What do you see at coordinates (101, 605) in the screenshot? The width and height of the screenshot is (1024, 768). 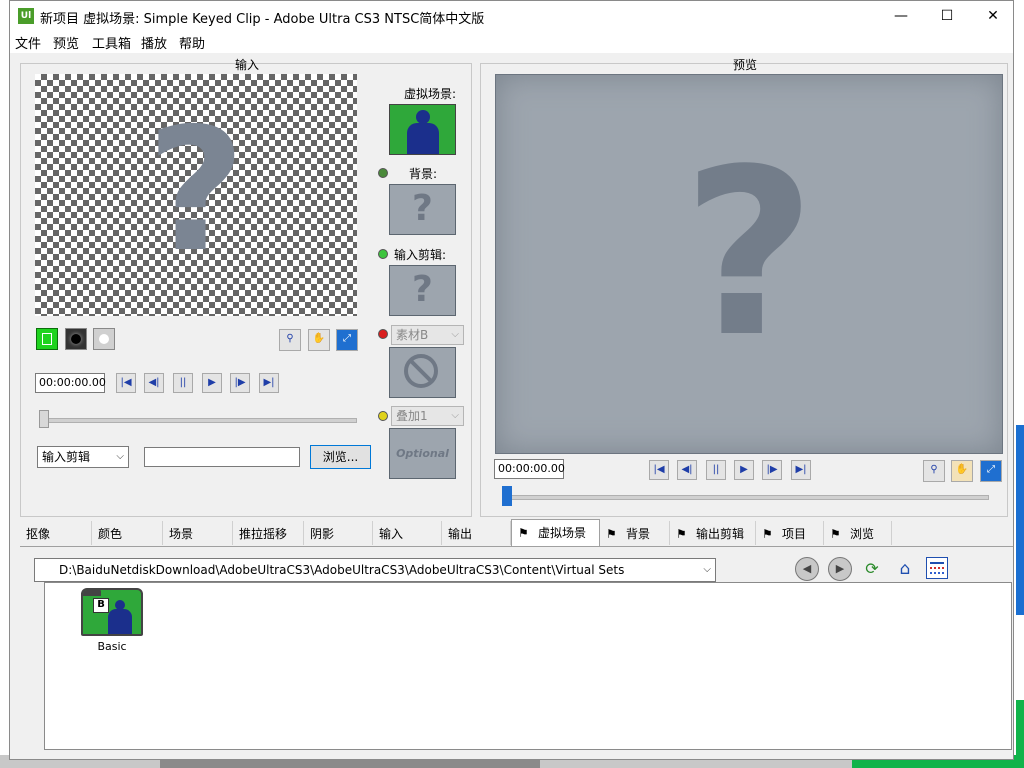 I see `badge: B` at bounding box center [101, 605].